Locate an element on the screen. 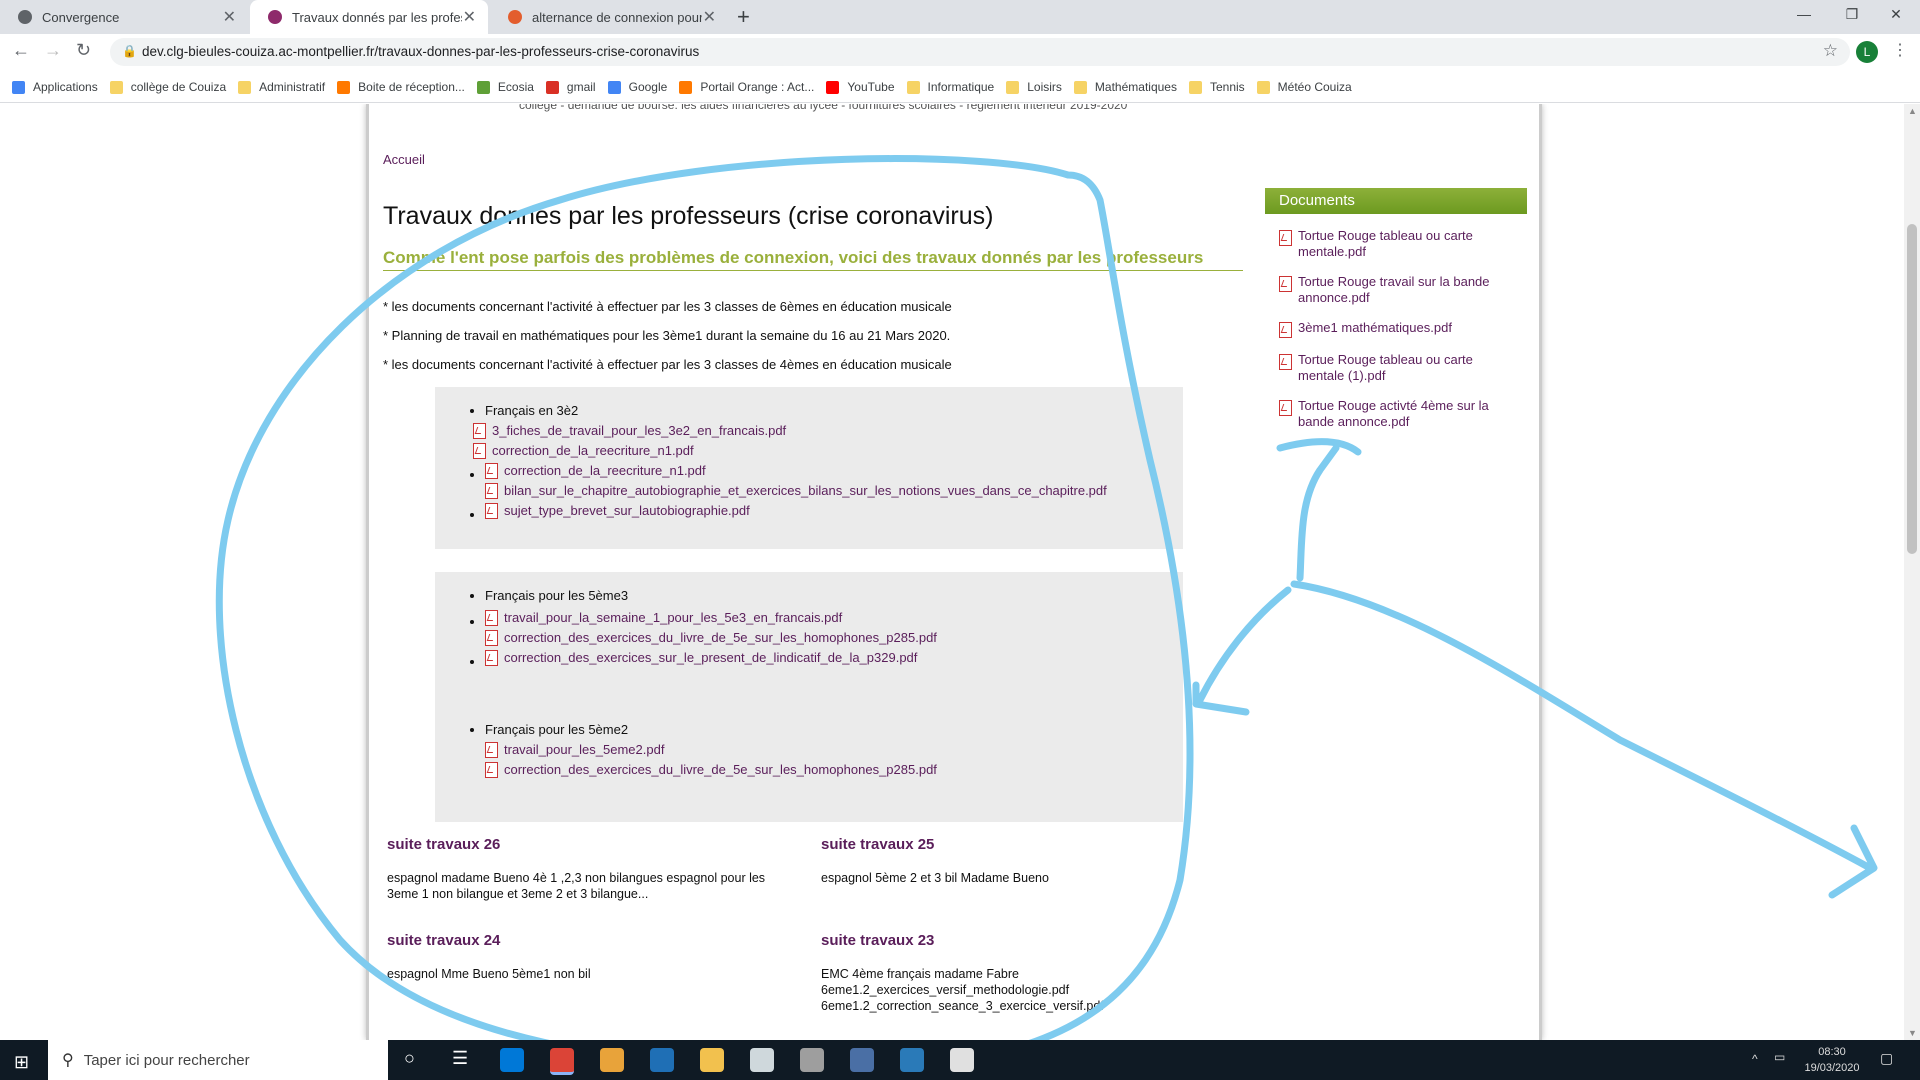  news-body: espagnol 5ème 2 et 3 bil Madame Bueno is located at coordinates (935, 878).